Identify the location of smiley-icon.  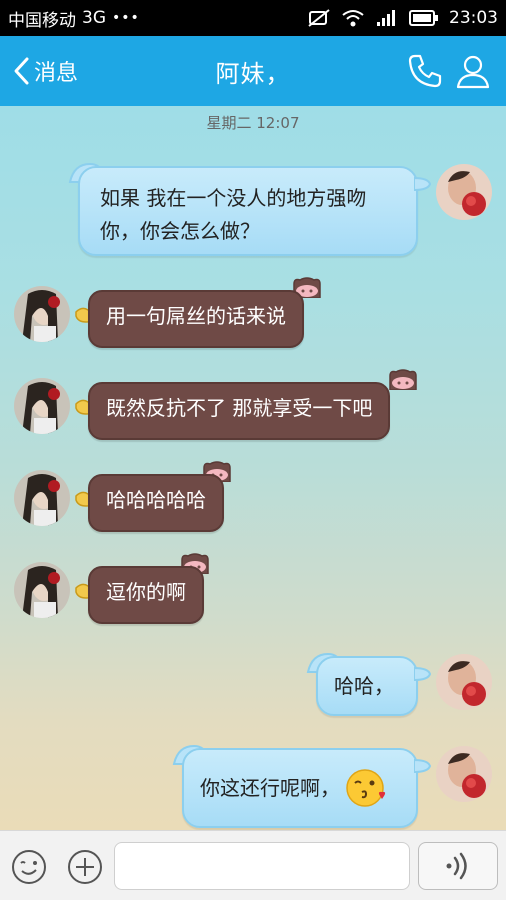
(29, 867).